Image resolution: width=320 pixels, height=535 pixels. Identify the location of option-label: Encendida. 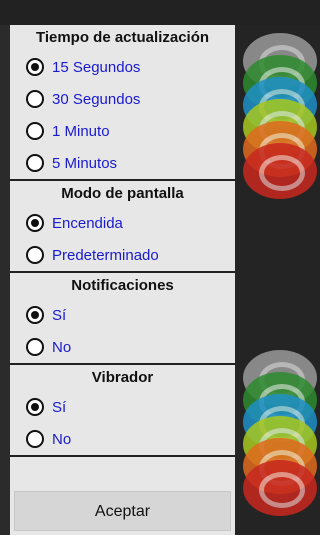
(87, 223).